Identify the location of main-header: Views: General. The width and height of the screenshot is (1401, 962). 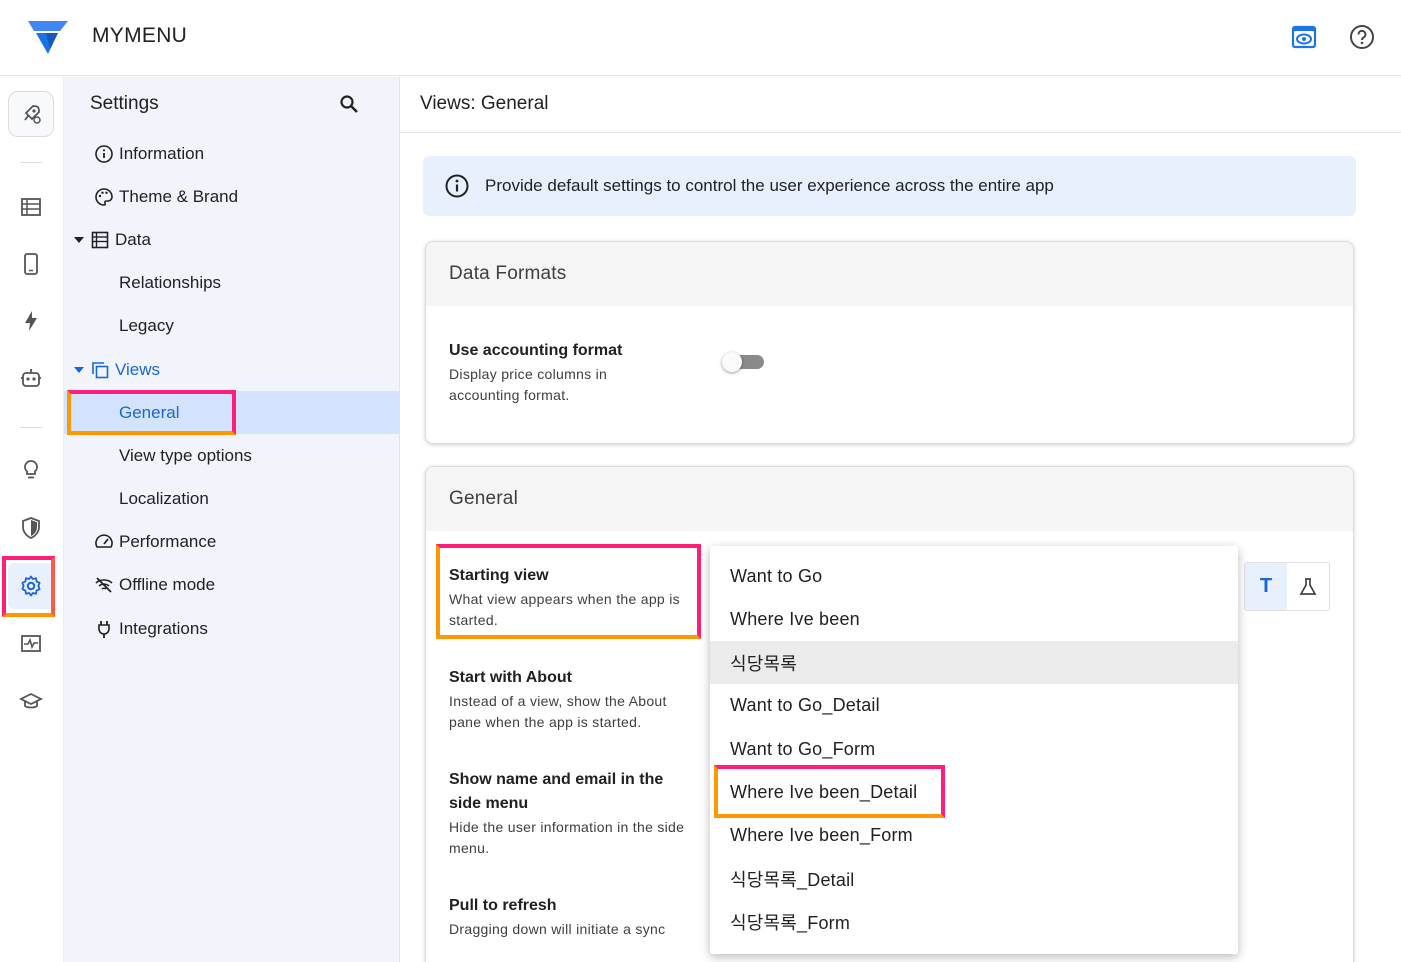
(900, 105).